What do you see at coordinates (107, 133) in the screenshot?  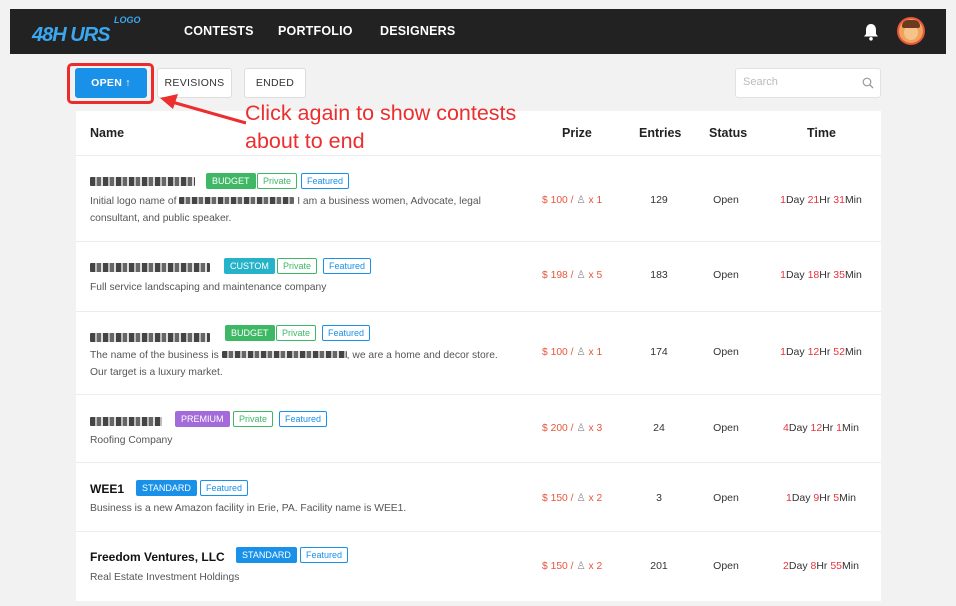 I see `column-header-name: Name` at bounding box center [107, 133].